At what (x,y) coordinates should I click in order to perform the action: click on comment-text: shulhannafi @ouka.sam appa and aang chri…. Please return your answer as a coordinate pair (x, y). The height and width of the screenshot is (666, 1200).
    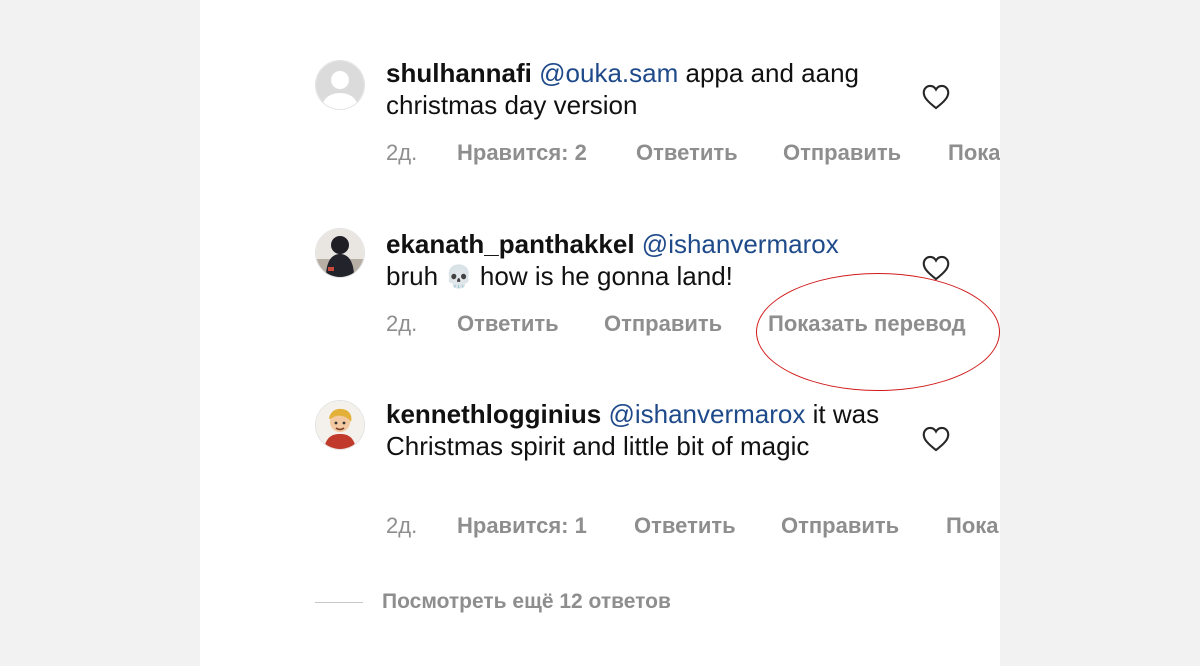
    Looking at the image, I should click on (636, 89).